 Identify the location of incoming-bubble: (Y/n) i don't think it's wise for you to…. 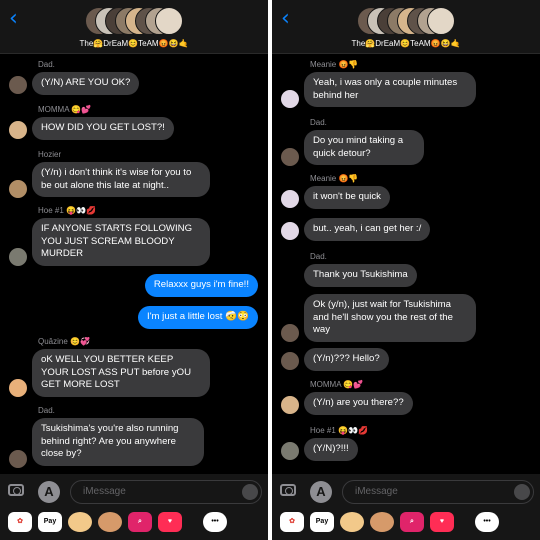
(121, 179).